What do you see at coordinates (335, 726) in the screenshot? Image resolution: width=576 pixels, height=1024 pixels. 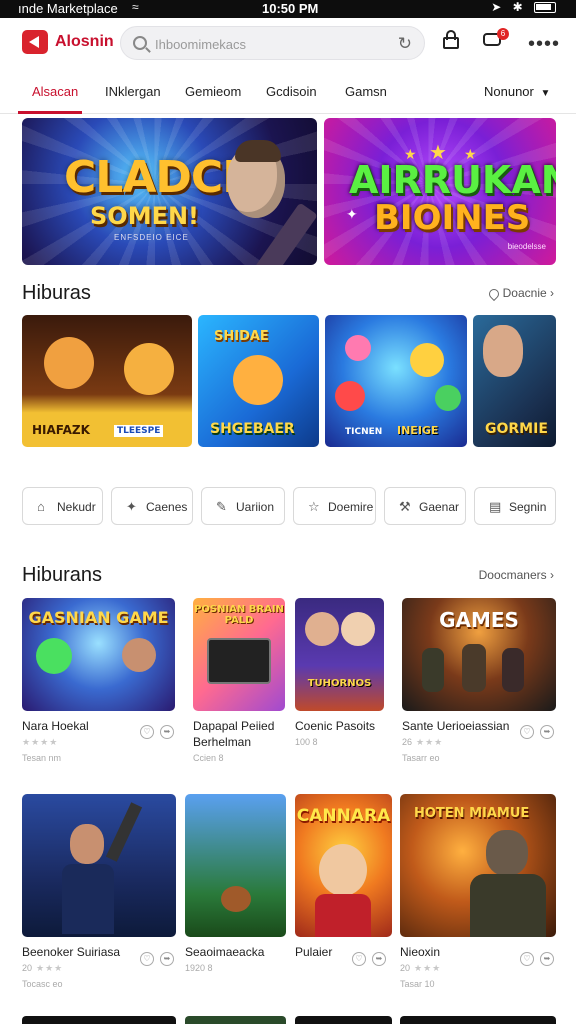 I see `game-title: Coenic Pasoits` at bounding box center [335, 726].